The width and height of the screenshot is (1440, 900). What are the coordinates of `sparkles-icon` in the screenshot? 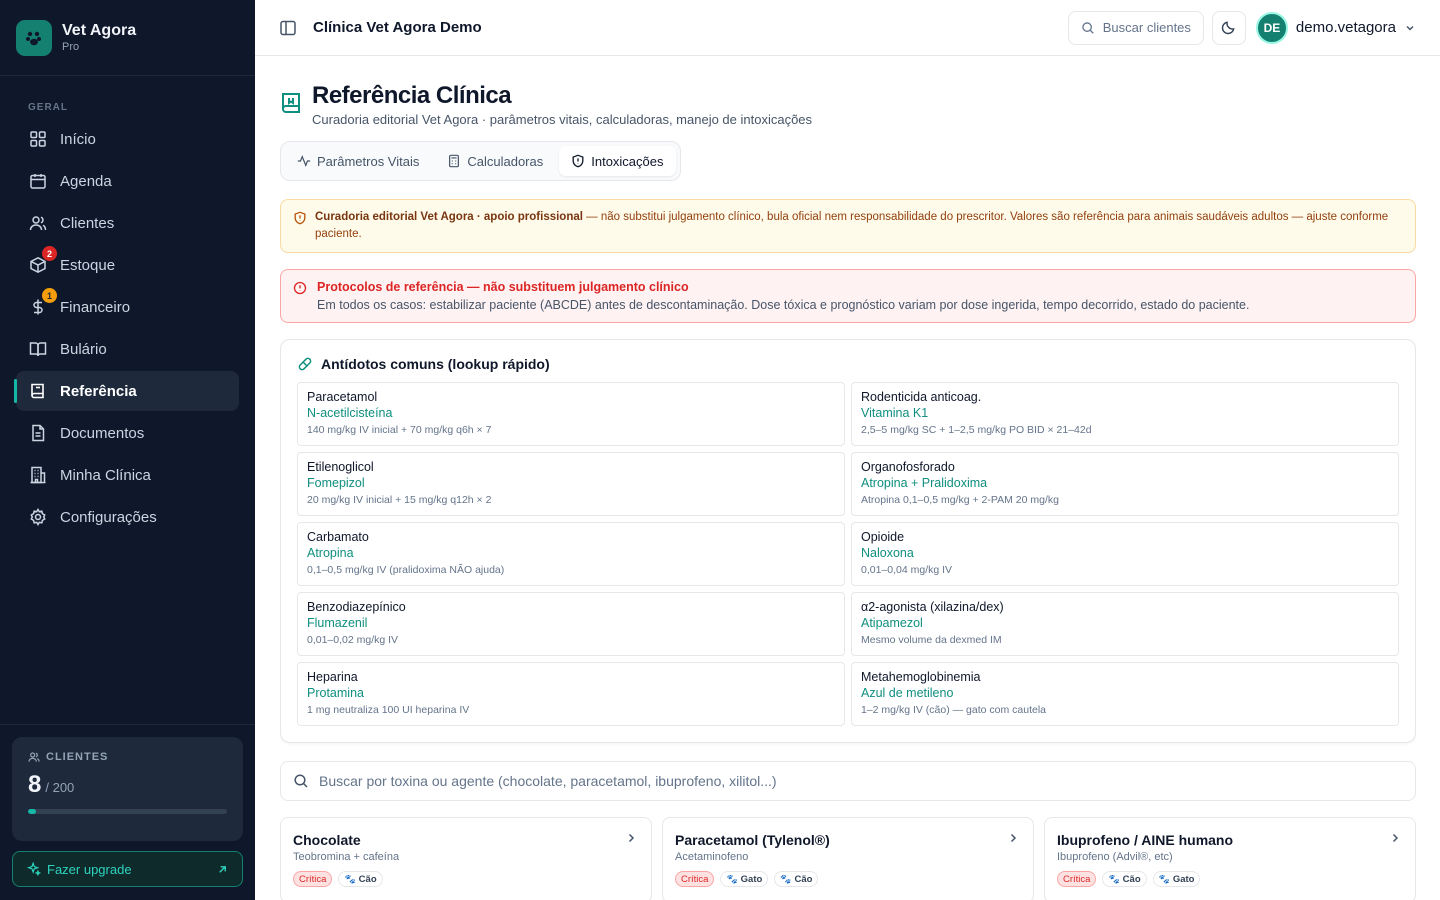 It's located at (34, 869).